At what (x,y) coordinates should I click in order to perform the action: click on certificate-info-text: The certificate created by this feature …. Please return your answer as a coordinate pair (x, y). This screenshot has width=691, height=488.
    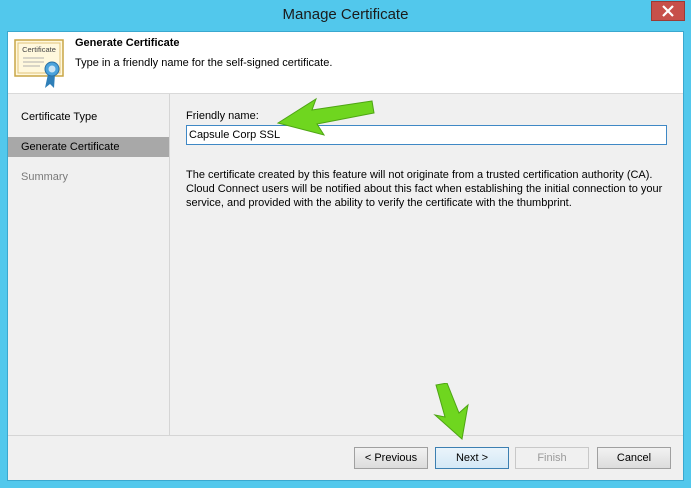
    Looking at the image, I should click on (424, 189).